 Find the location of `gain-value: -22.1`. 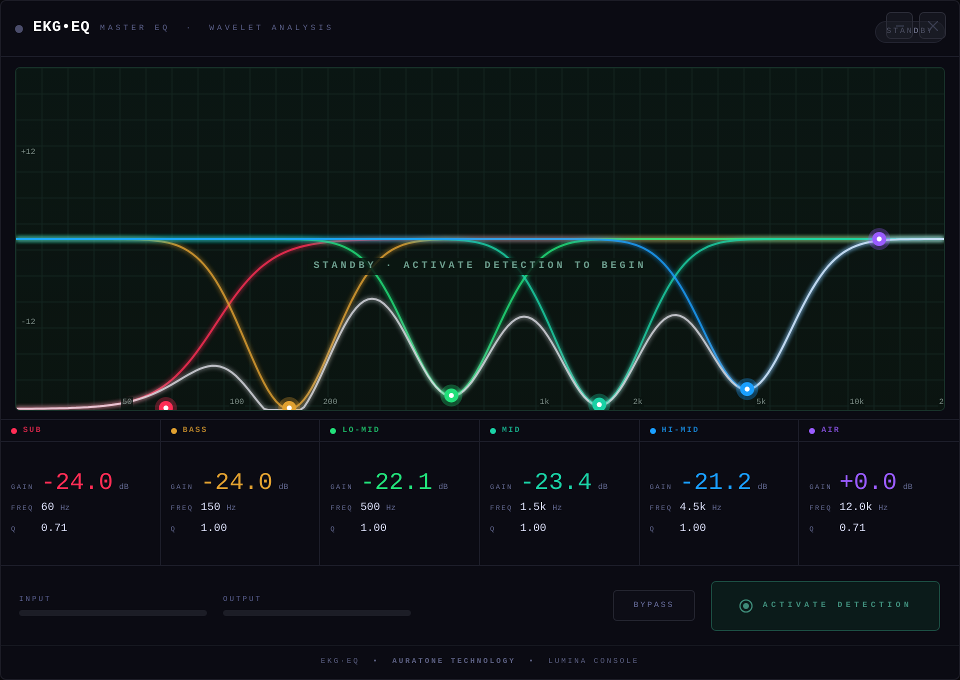

gain-value: -22.1 is located at coordinates (396, 484).